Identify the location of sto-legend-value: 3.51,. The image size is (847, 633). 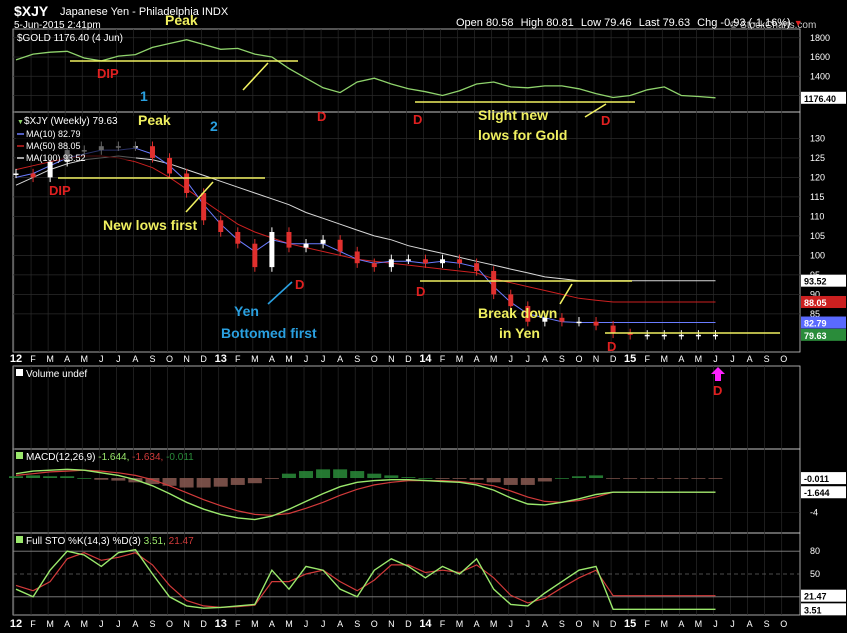
(156, 541).